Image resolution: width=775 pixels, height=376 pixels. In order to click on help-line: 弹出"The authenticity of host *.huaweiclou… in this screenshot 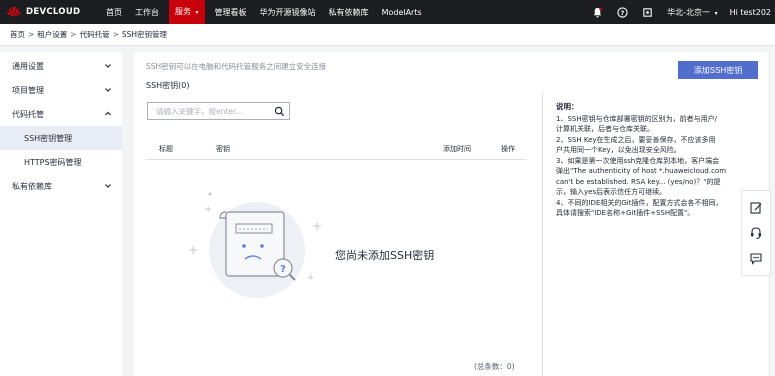, I will do `click(641, 171)`.